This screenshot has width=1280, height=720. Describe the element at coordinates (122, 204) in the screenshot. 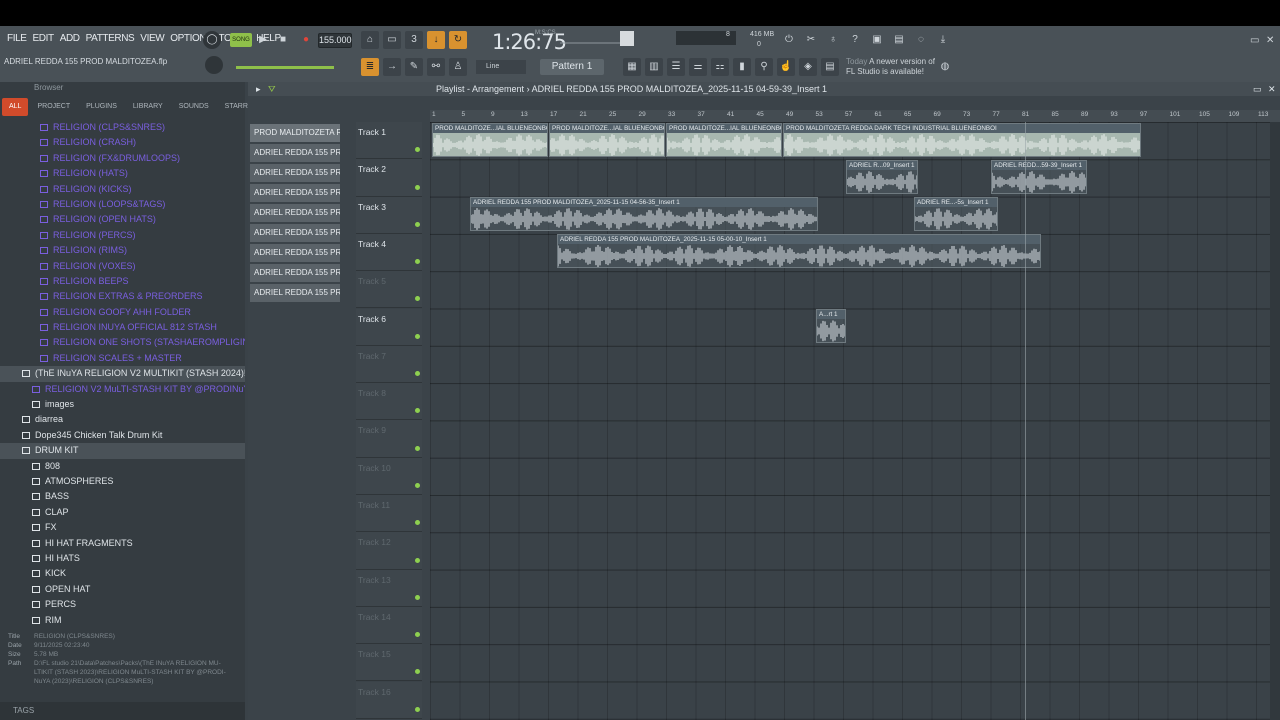

I see `browser-item: RELIGION (LOOPS&TAGS)` at that location.